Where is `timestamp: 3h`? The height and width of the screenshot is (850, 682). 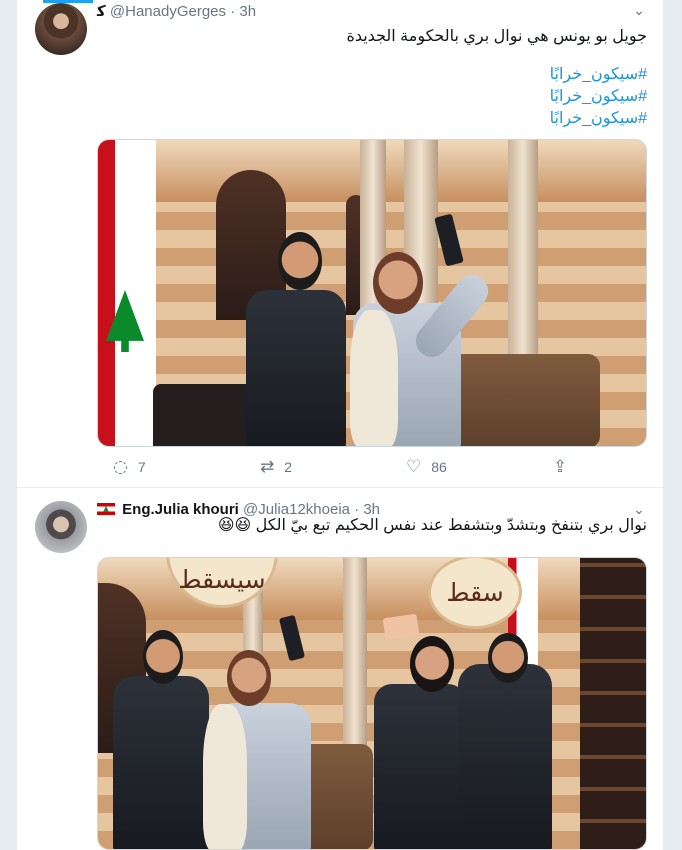 timestamp: 3h is located at coordinates (247, 11).